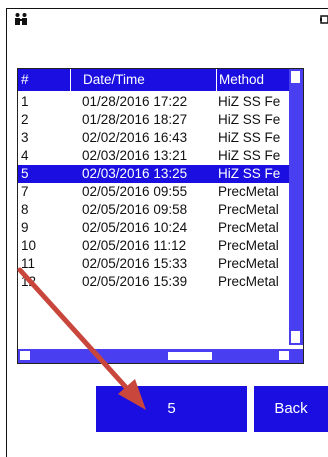 The image size is (328, 457). I want to click on table-row: 11 02/05/2016 15:33 PrecMetal, so click(160, 264).